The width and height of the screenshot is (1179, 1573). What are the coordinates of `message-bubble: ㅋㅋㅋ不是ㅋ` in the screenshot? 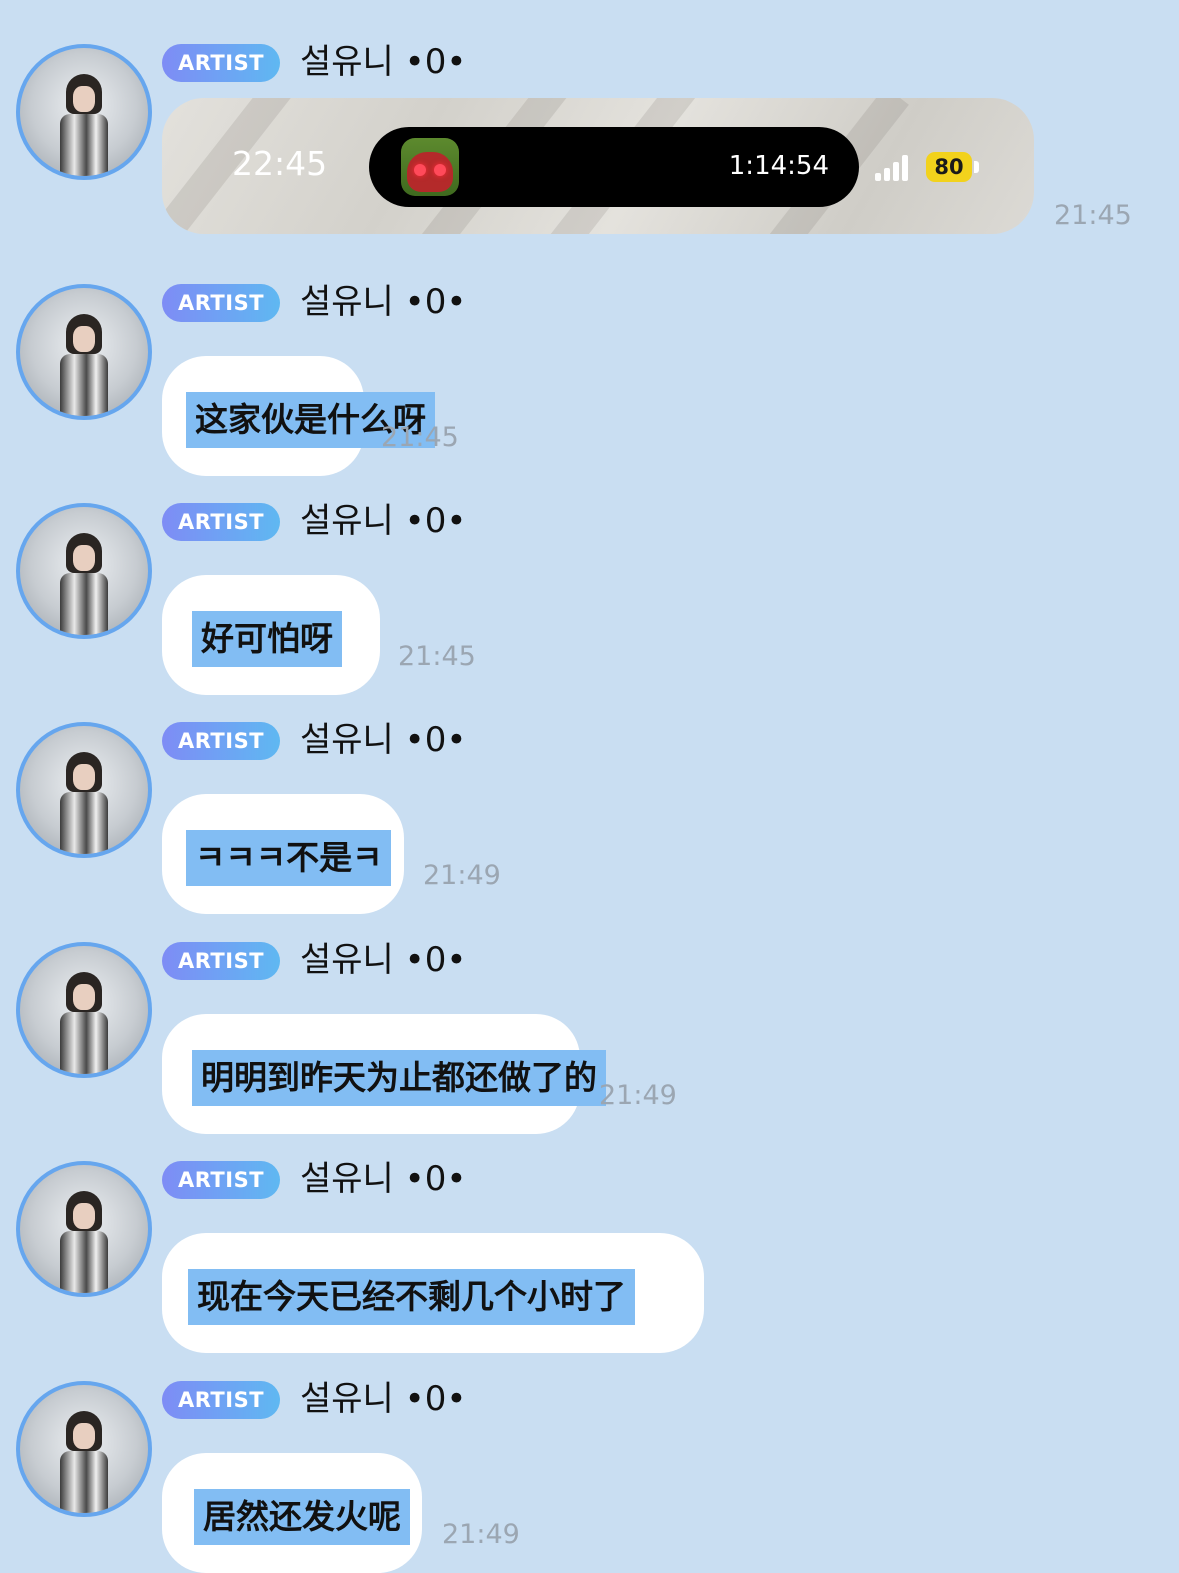 It's located at (283, 854).